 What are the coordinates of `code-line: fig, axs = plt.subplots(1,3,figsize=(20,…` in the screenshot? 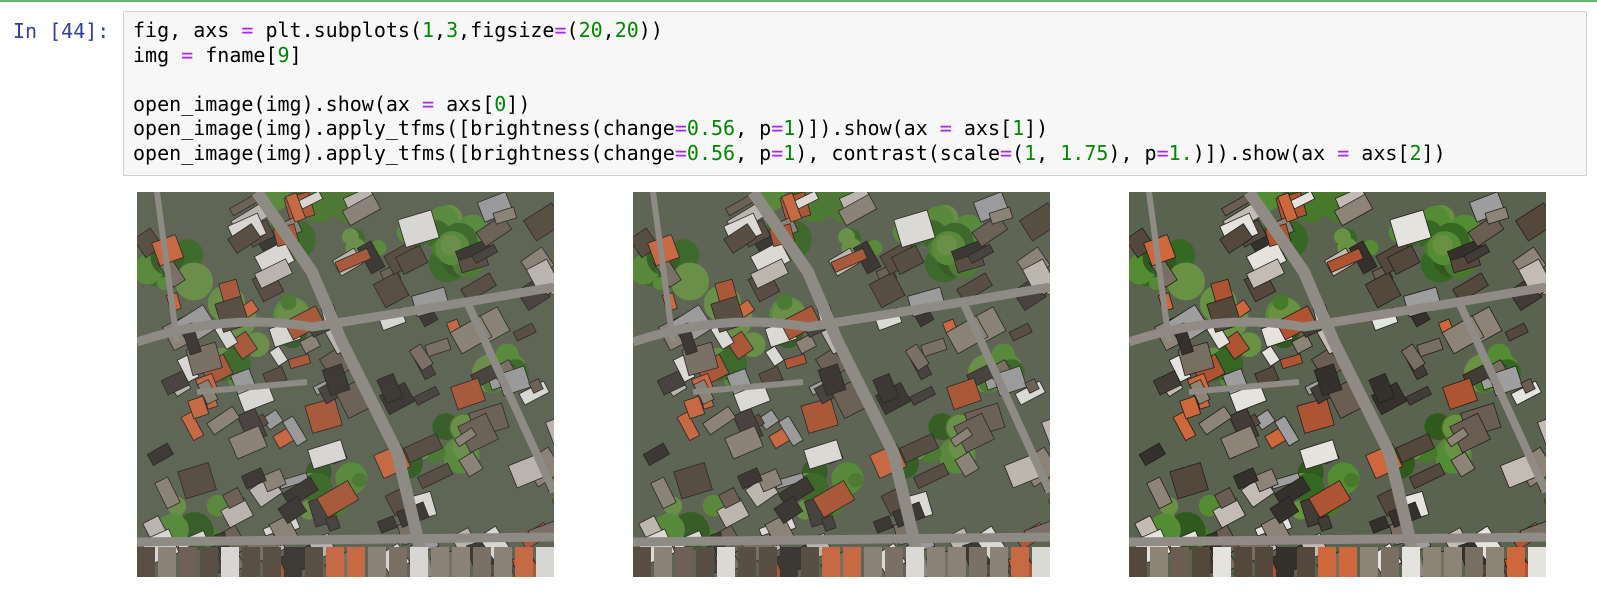 It's located at (859, 30).